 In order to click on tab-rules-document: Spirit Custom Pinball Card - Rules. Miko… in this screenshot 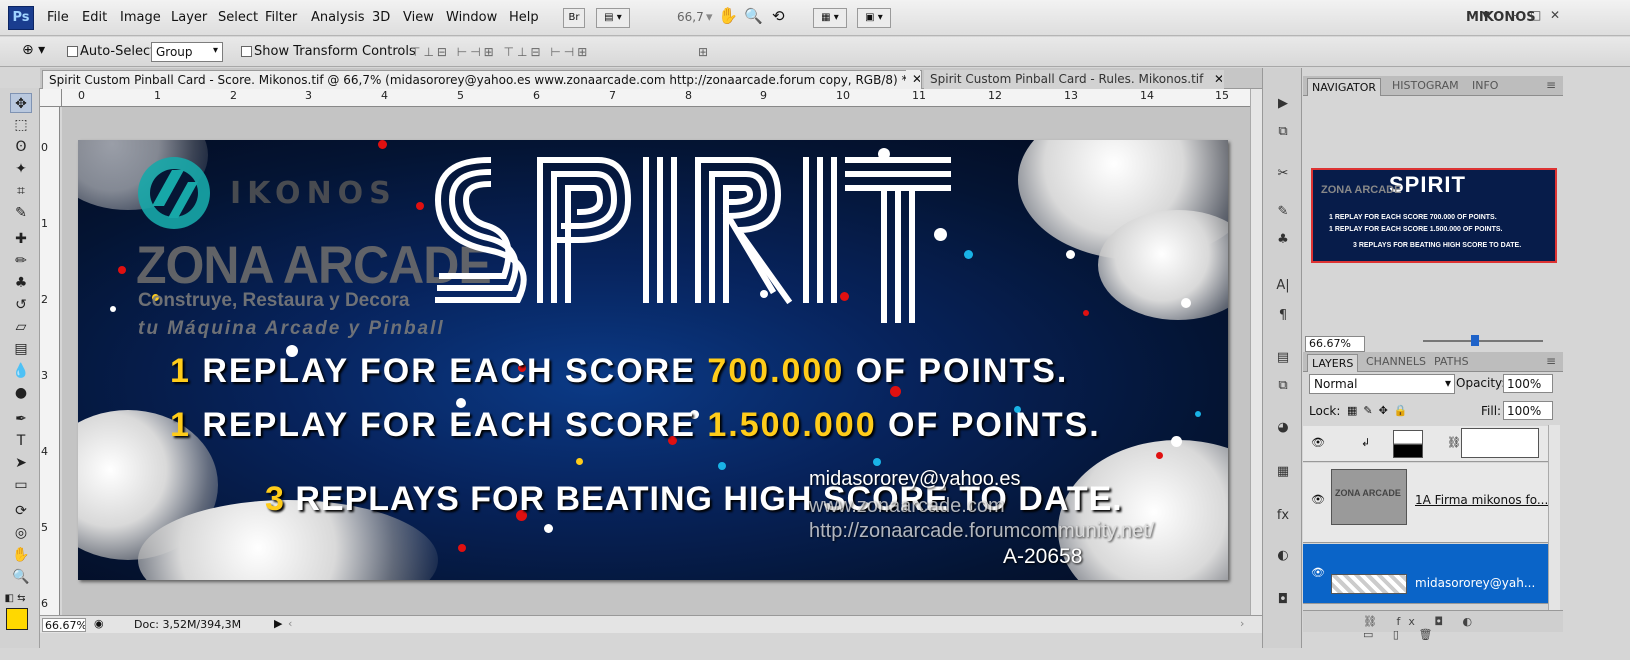, I will do `click(1074, 79)`.